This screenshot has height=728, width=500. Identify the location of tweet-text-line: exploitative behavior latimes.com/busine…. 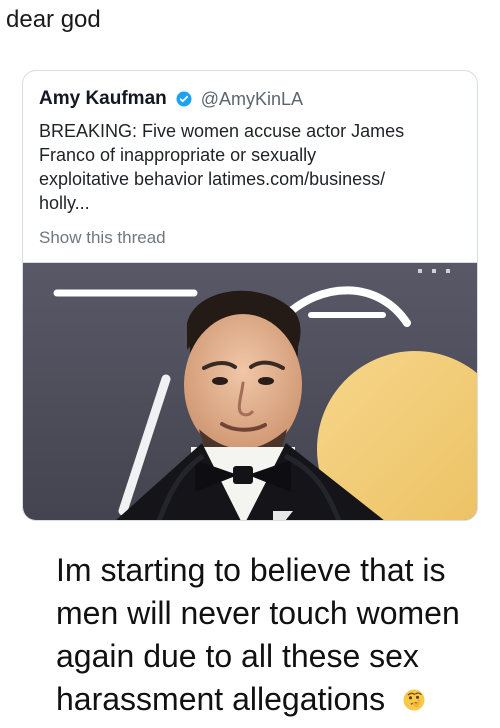
(212, 179).